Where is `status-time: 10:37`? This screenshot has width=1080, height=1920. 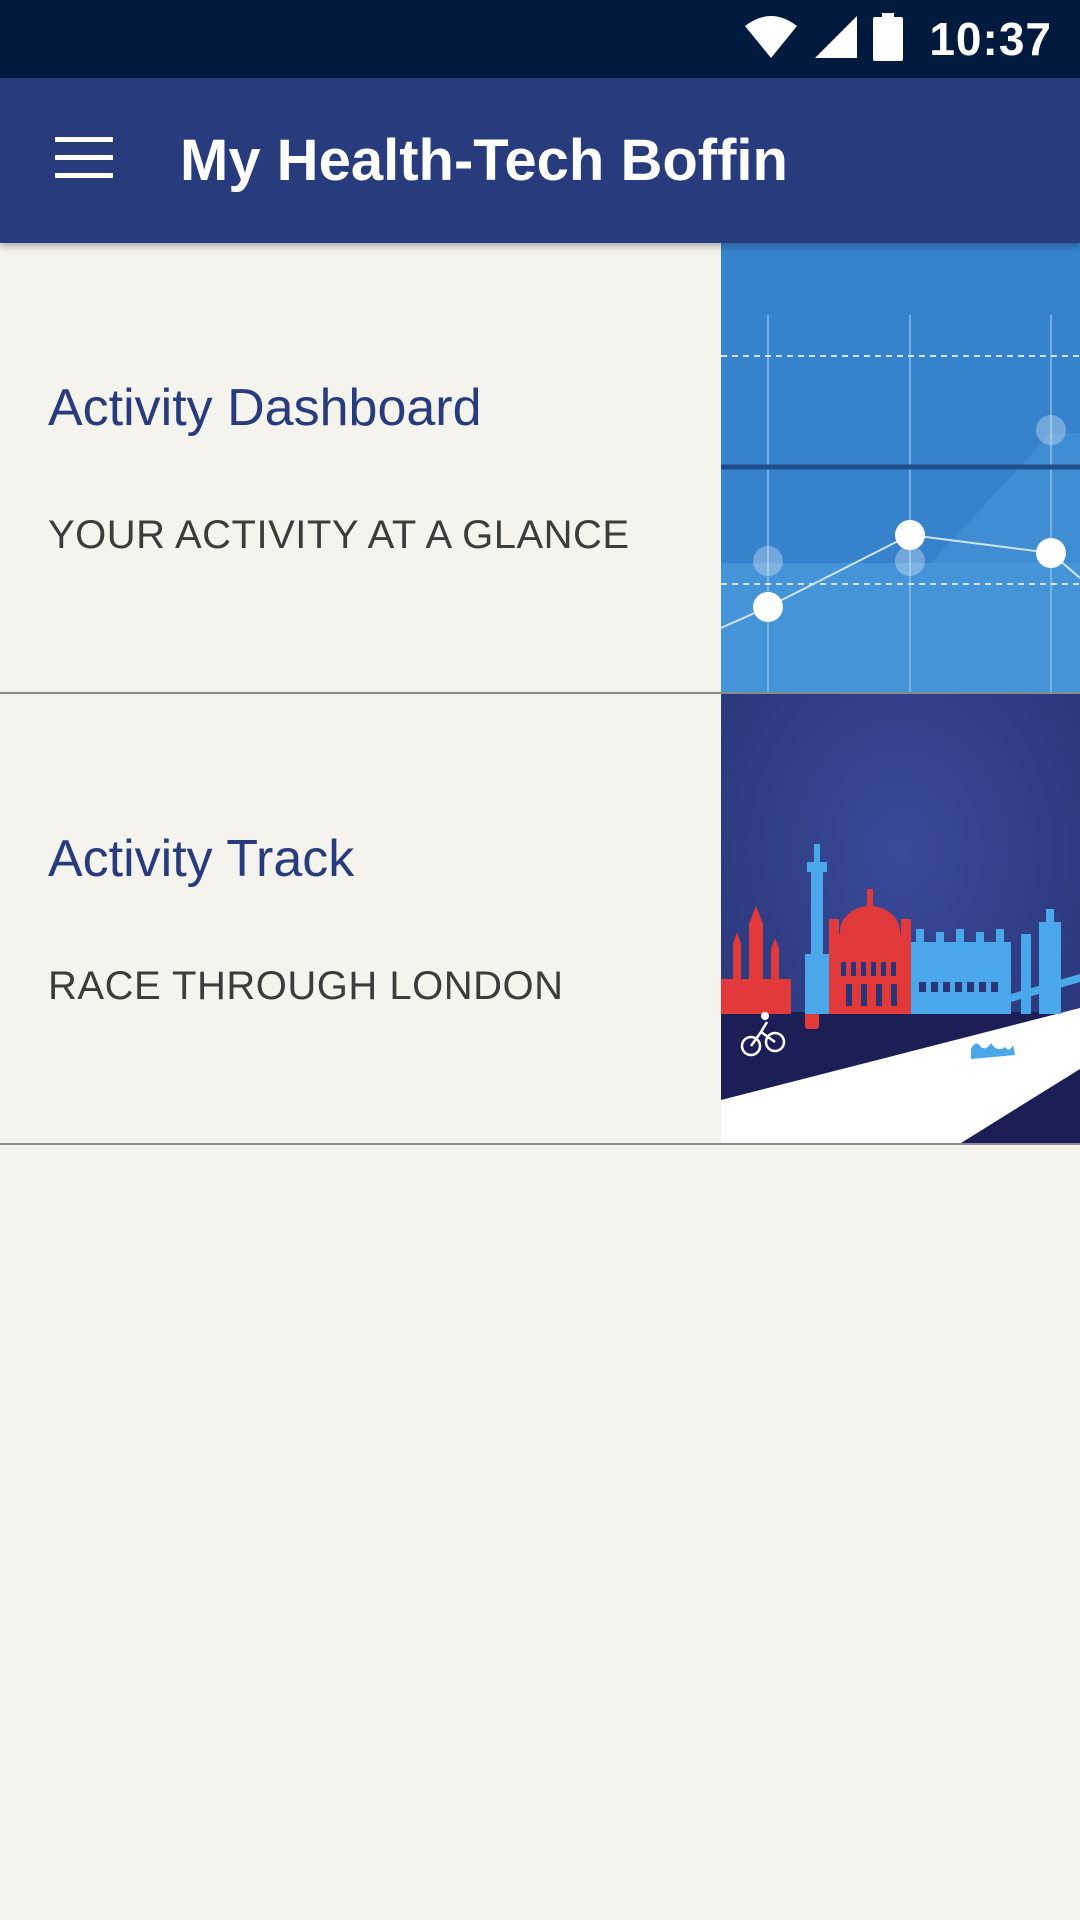 status-time: 10:37 is located at coordinates (990, 39).